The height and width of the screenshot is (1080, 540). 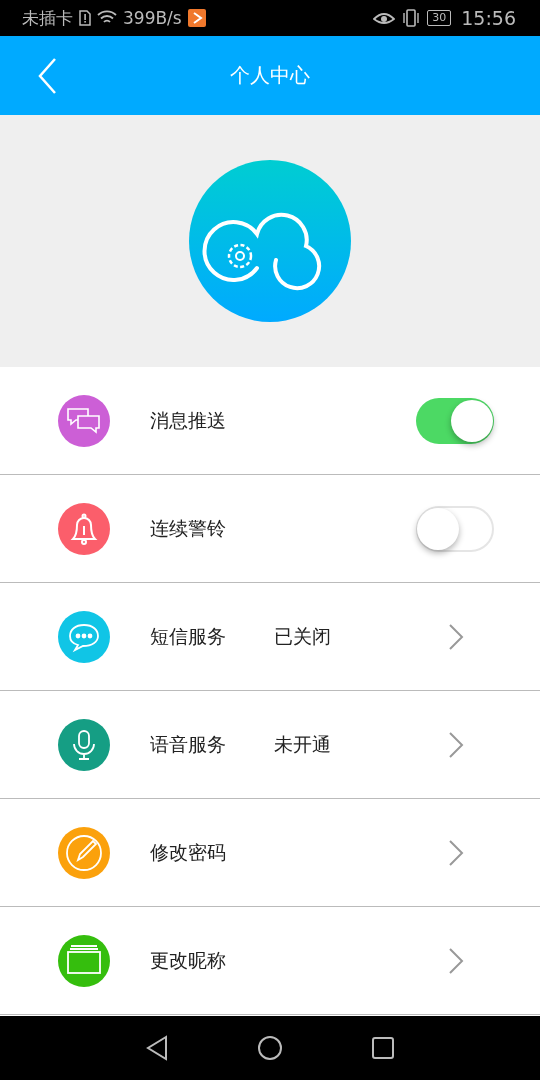 I want to click on battery-indicator: 30, so click(x=439, y=18).